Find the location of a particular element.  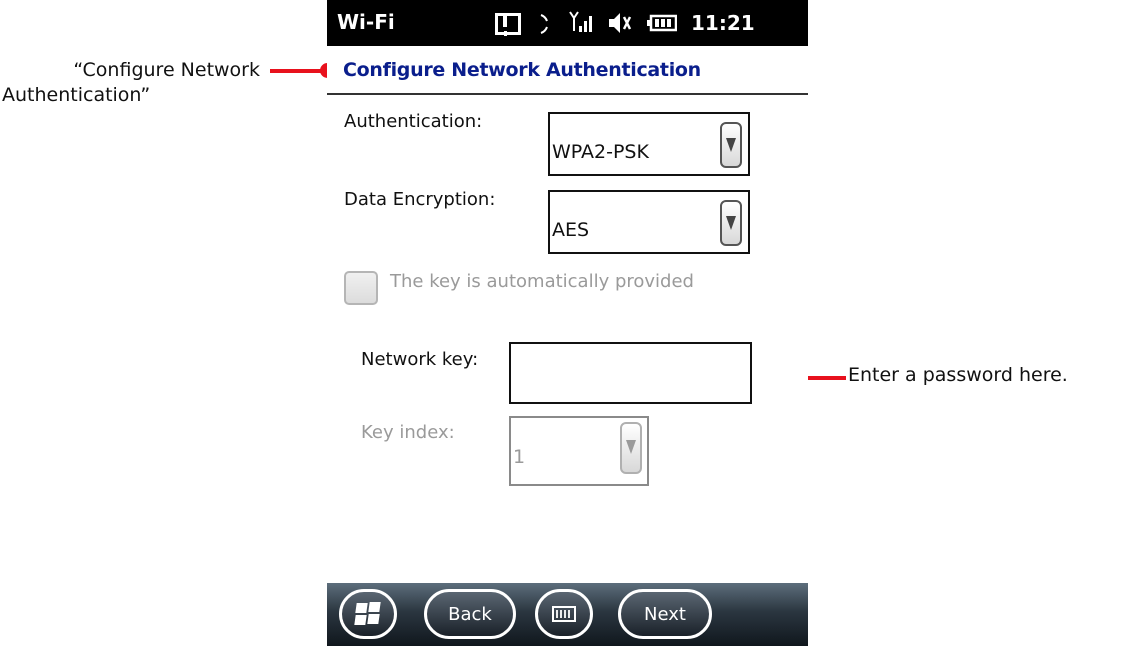

header-divider is located at coordinates (567, 94).